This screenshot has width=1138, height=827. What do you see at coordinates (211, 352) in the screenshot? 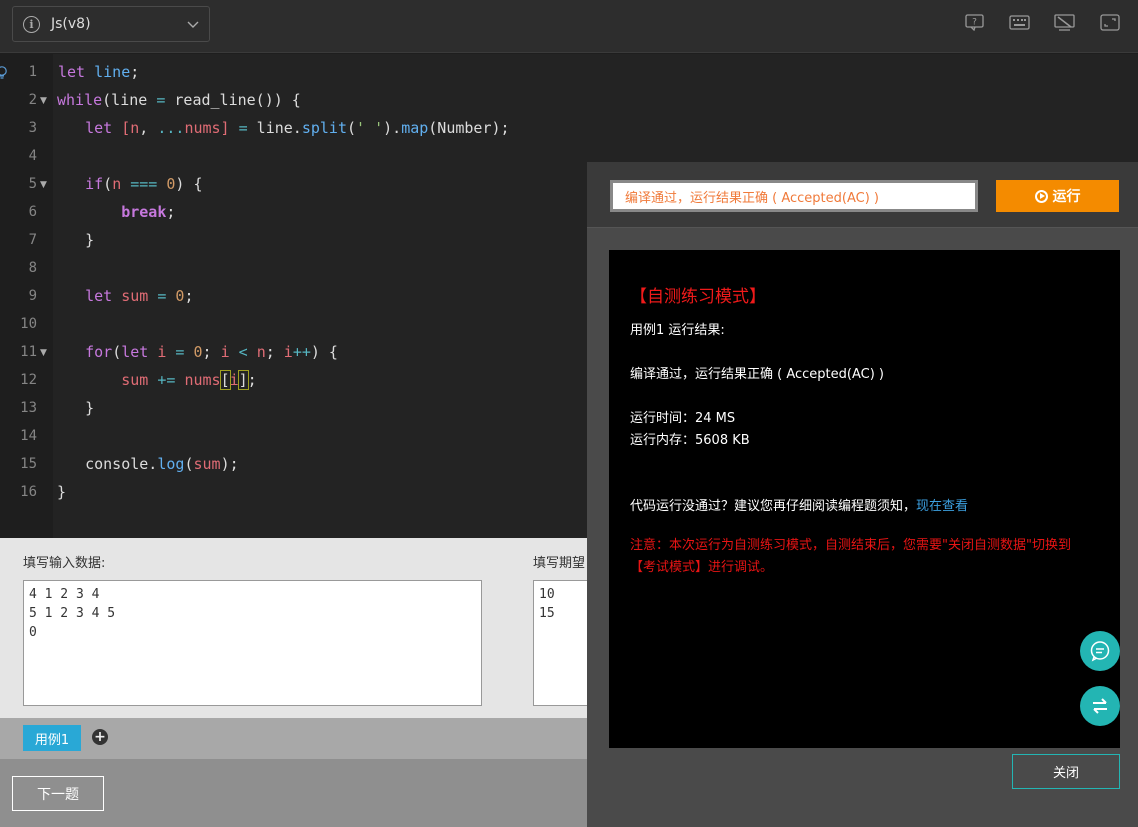
I see `code-line: for(let i = 0; i < n; i++) {` at bounding box center [211, 352].